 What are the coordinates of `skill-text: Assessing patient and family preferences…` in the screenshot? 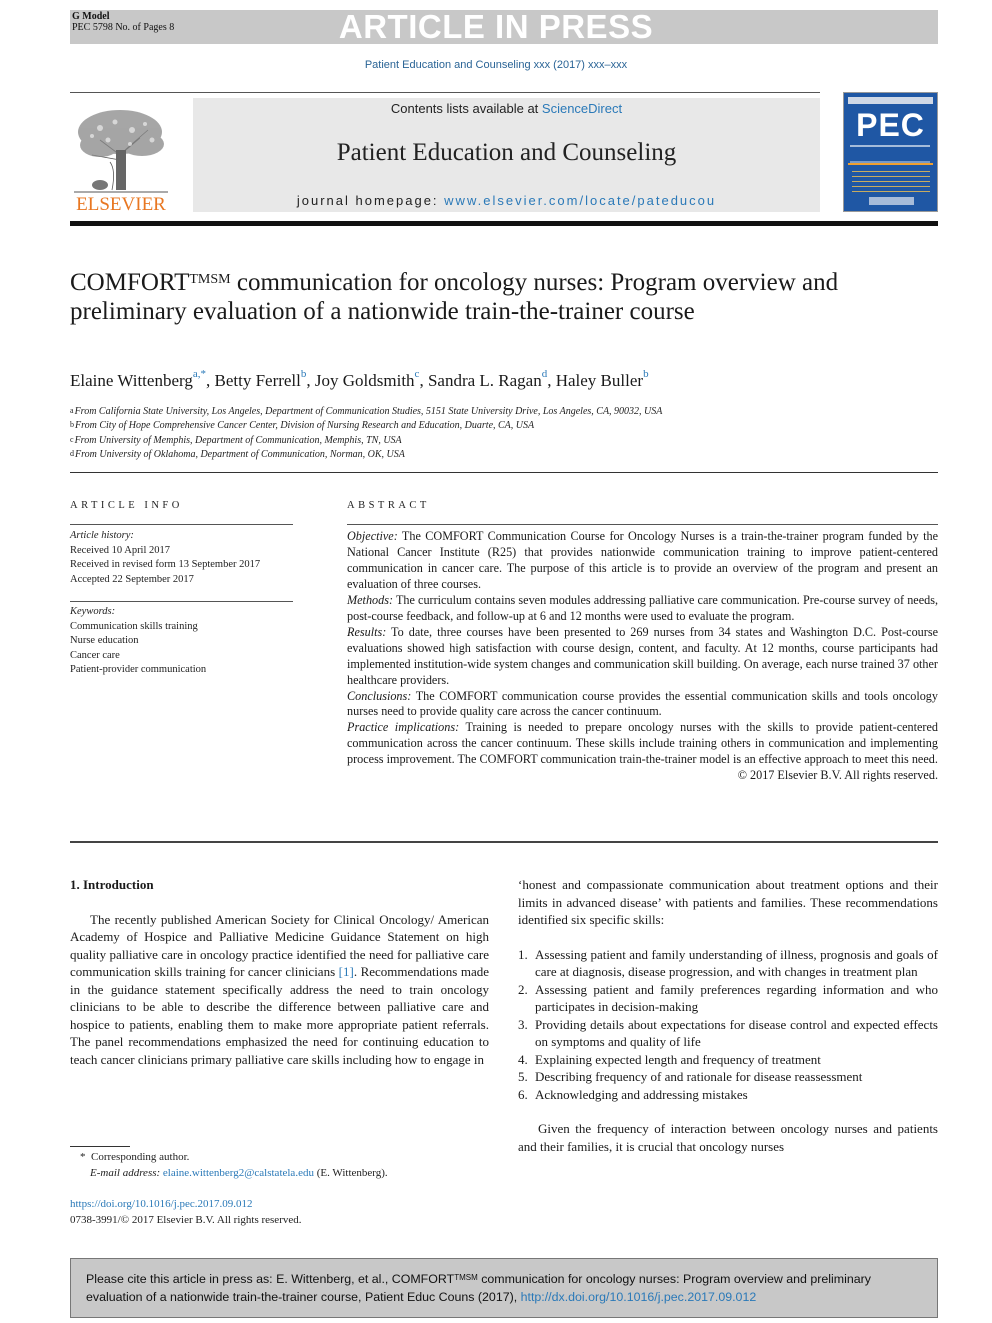 It's located at (736, 998).